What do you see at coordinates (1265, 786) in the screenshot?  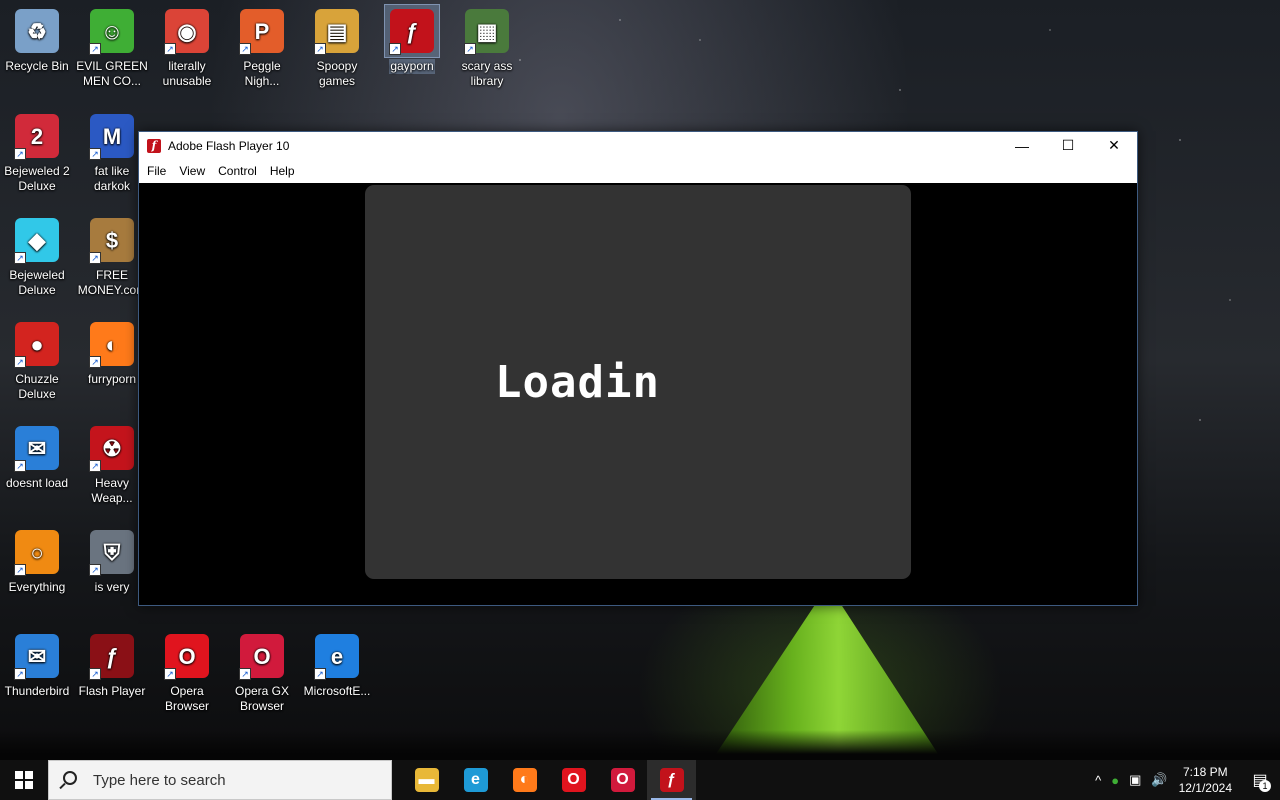 I see `notification-badge: 1` at bounding box center [1265, 786].